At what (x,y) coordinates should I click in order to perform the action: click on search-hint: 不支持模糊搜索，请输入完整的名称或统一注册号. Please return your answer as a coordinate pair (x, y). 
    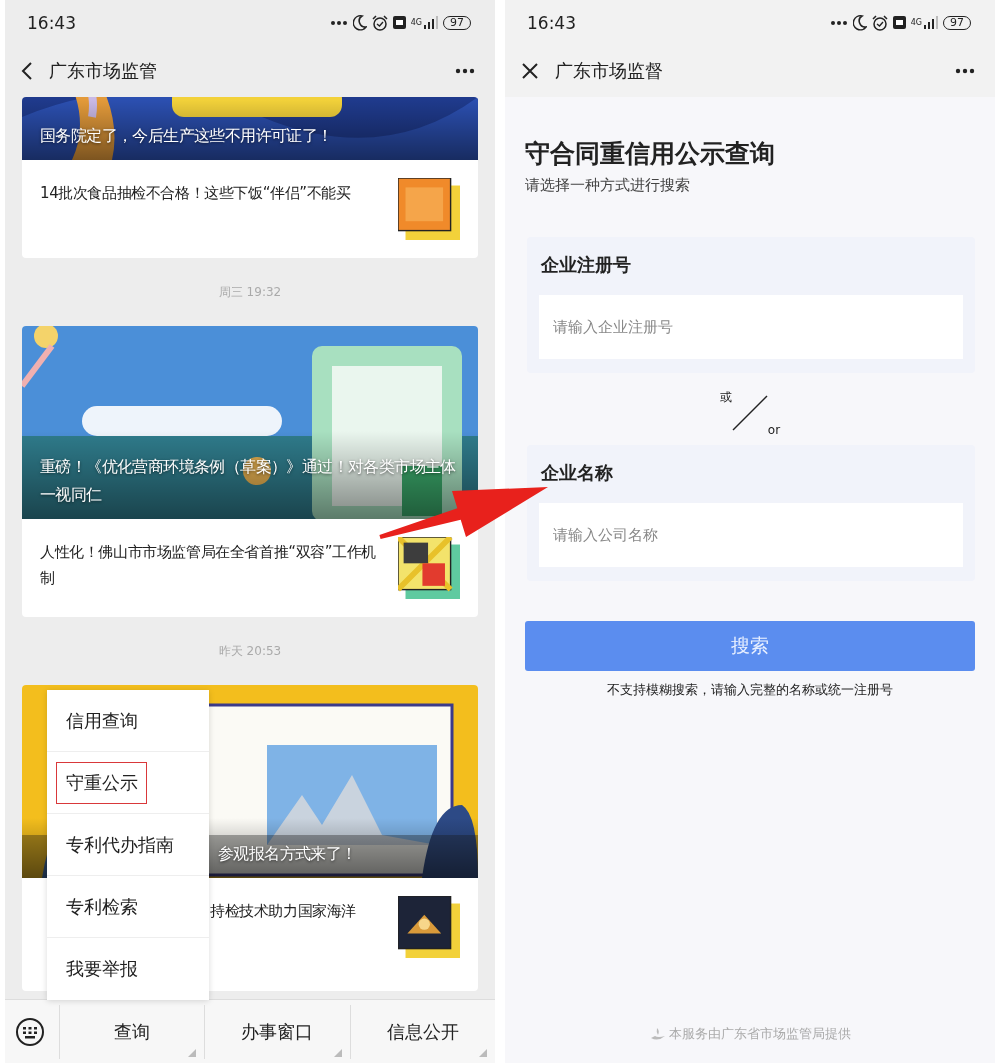
    Looking at the image, I should click on (750, 690).